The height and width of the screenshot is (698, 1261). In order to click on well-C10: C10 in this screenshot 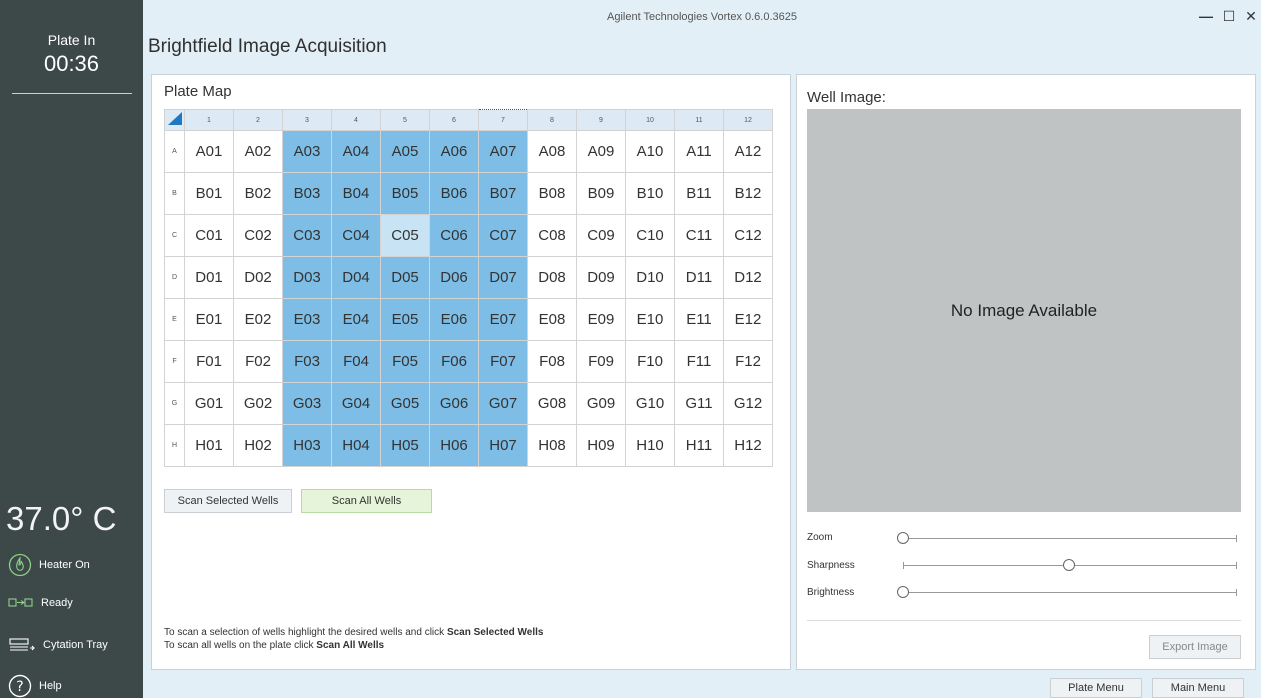, I will do `click(650, 235)`.